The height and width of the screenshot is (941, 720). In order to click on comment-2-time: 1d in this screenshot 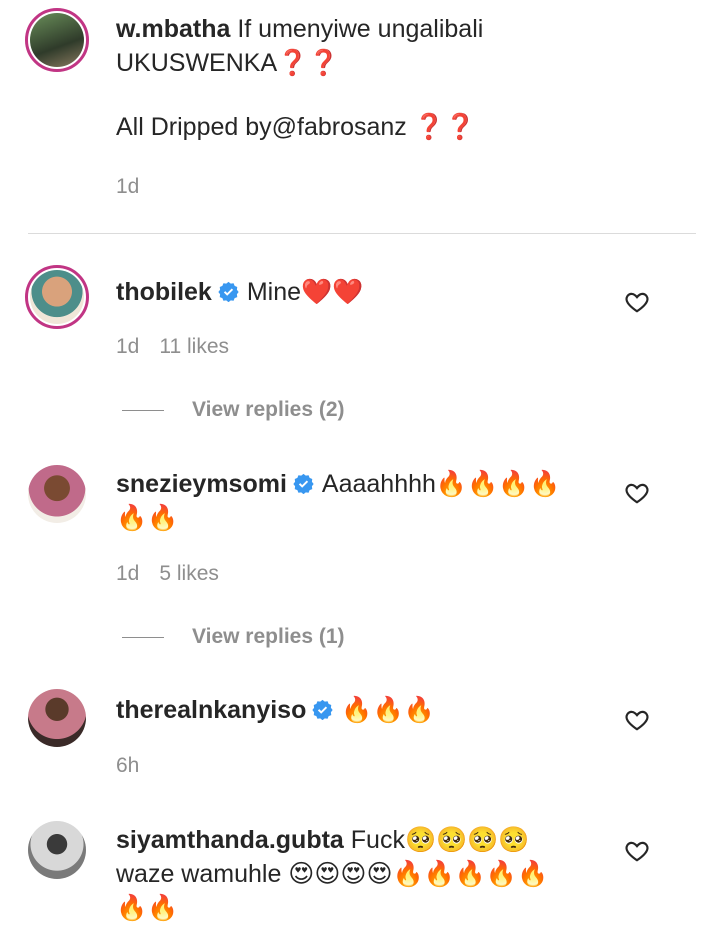, I will do `click(128, 573)`.